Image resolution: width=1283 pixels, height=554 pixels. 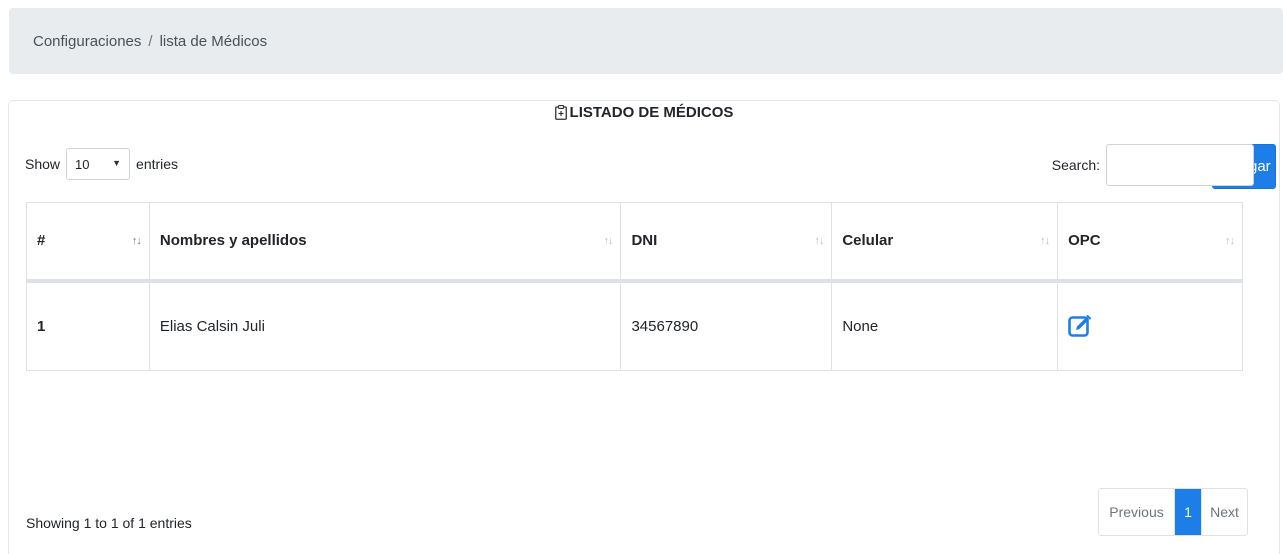 What do you see at coordinates (98, 164) in the screenshot?
I see `entries-select: 10 ▼` at bounding box center [98, 164].